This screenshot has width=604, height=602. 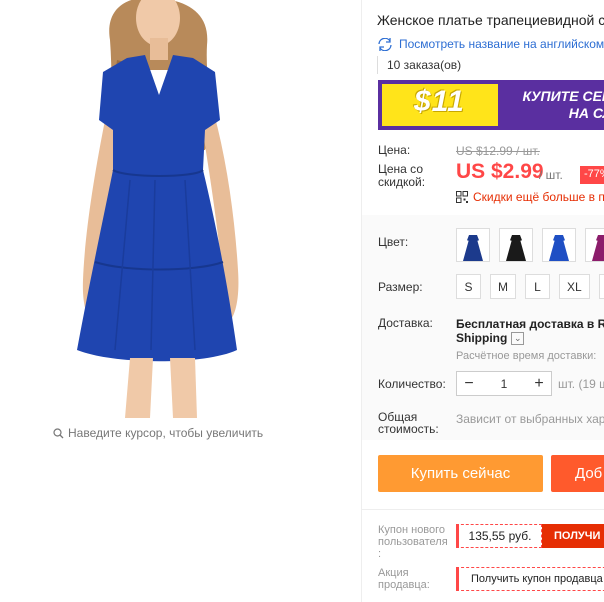 What do you see at coordinates (490, 20) in the screenshot?
I see `product-title: Женское платье трапециевидной с` at bounding box center [490, 20].